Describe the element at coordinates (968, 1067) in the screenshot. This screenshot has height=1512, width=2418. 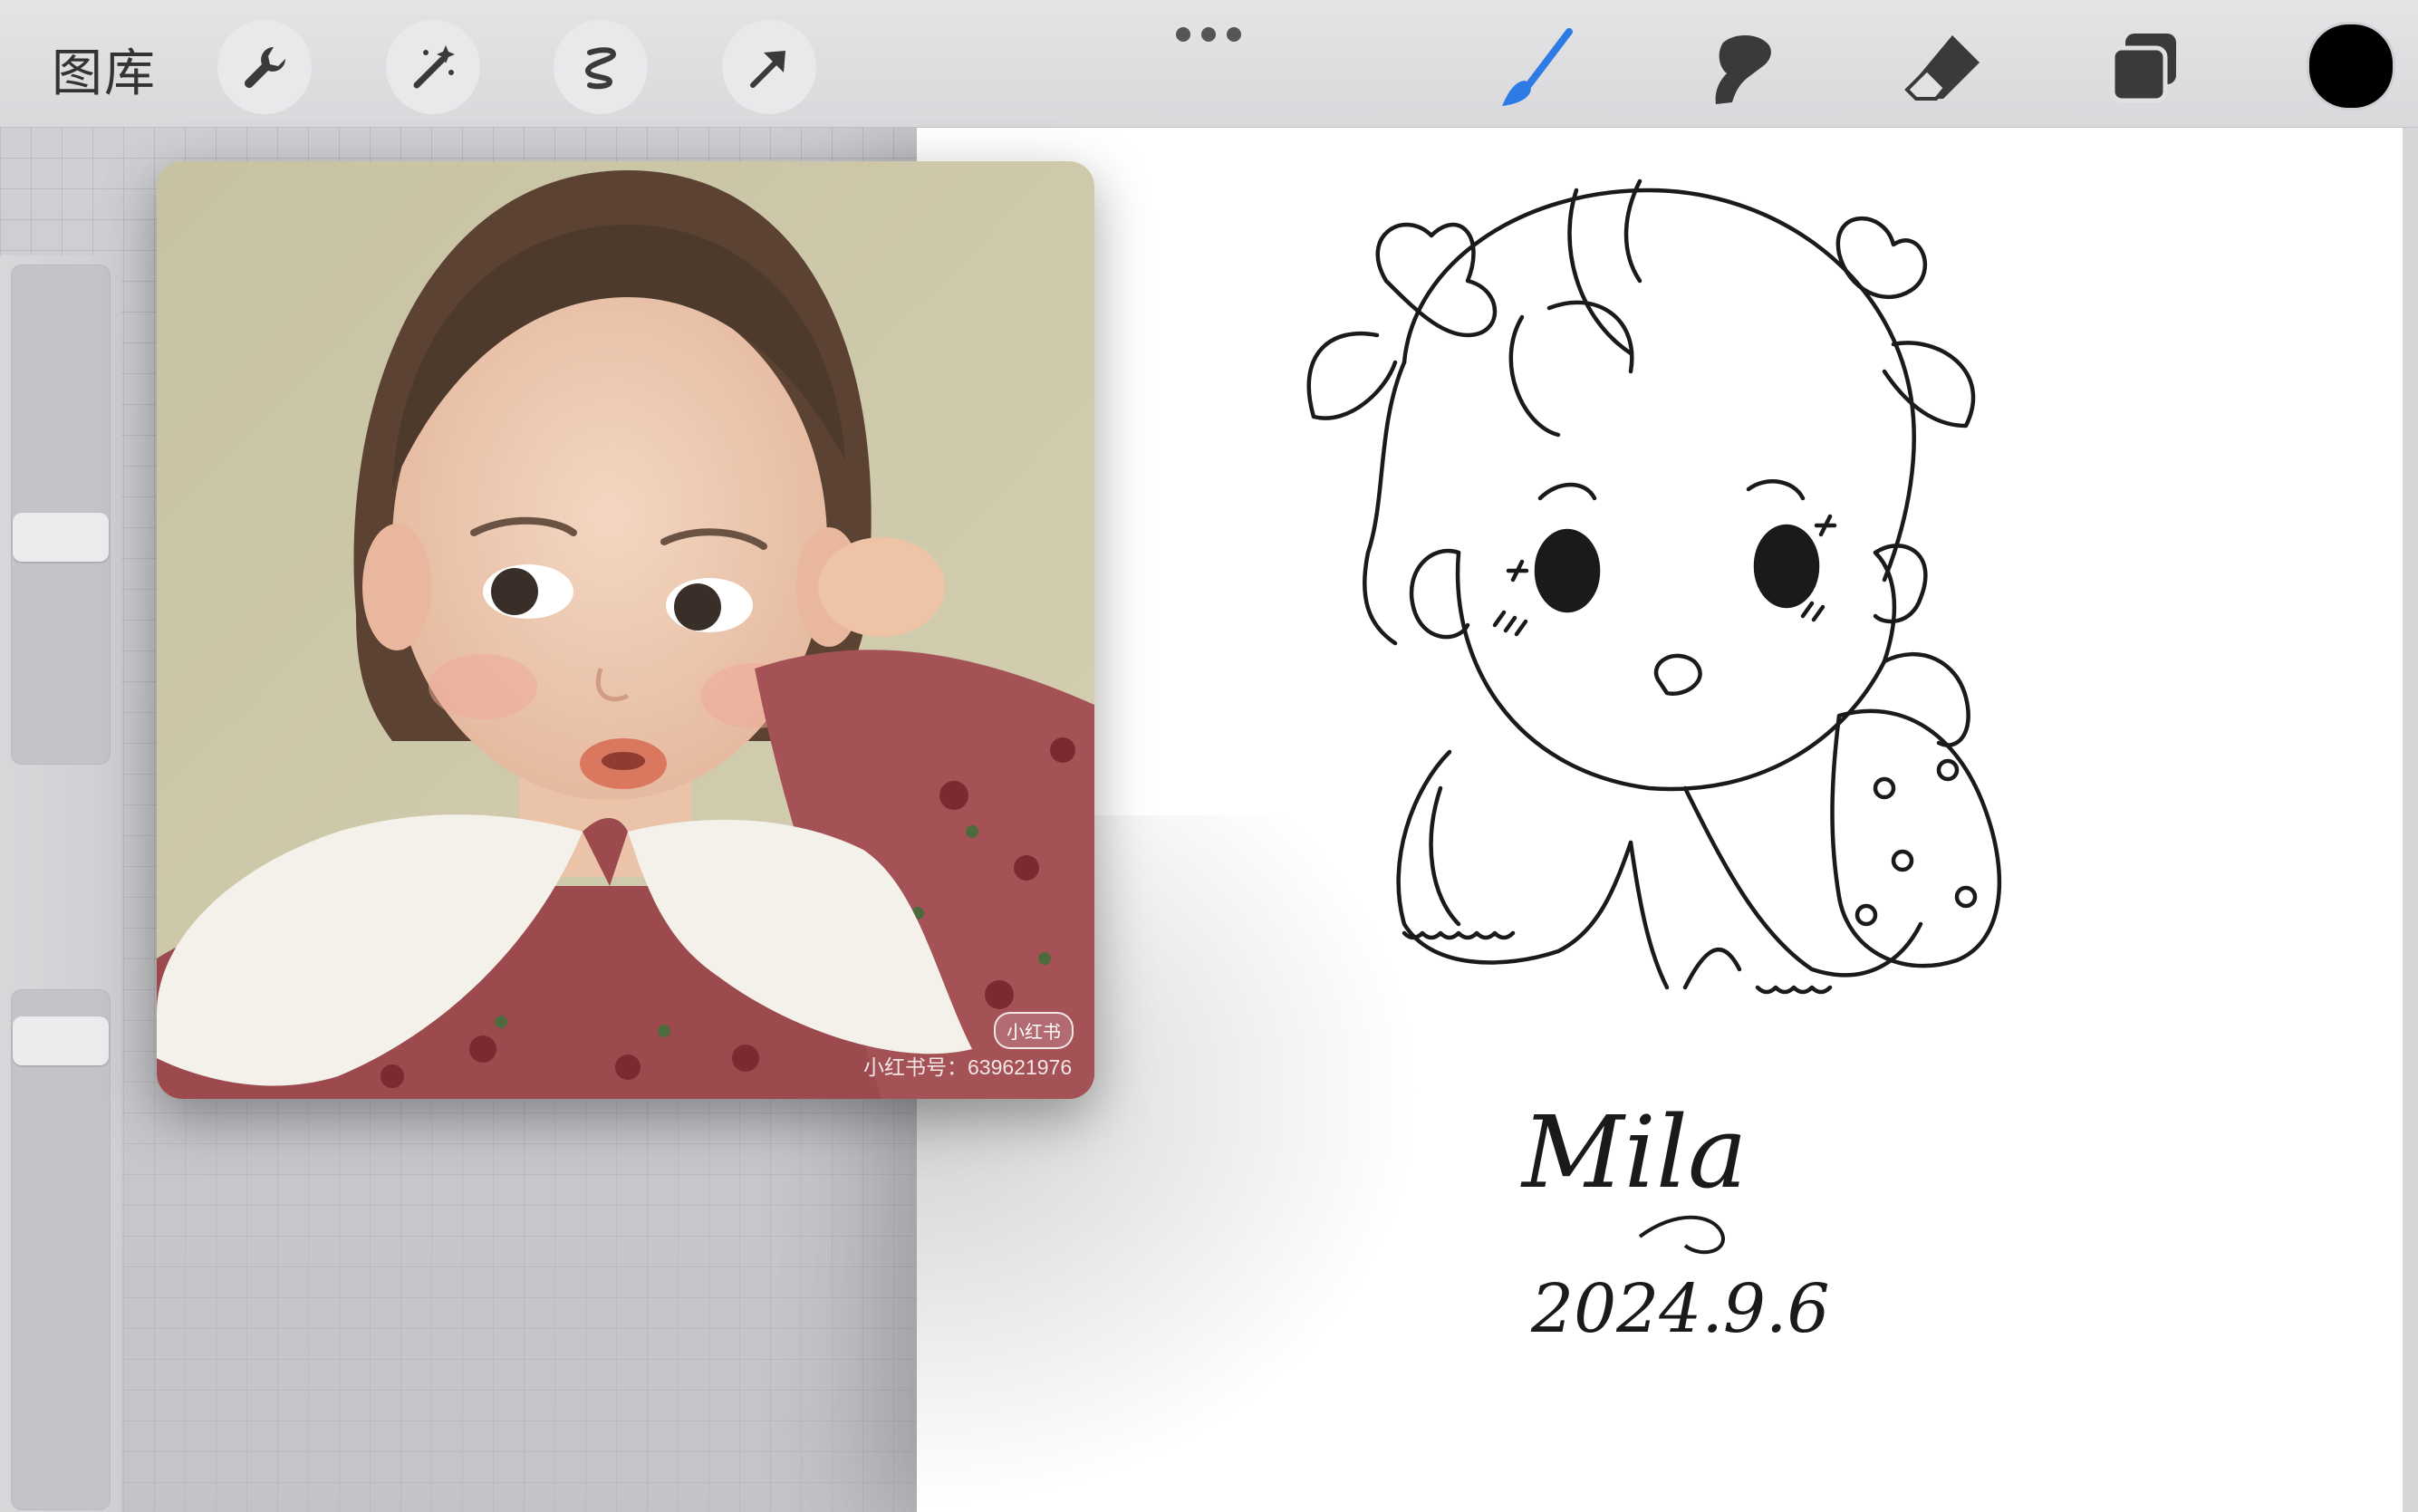
I see `photo-watermark-caption: 小红书号：639621976` at that location.